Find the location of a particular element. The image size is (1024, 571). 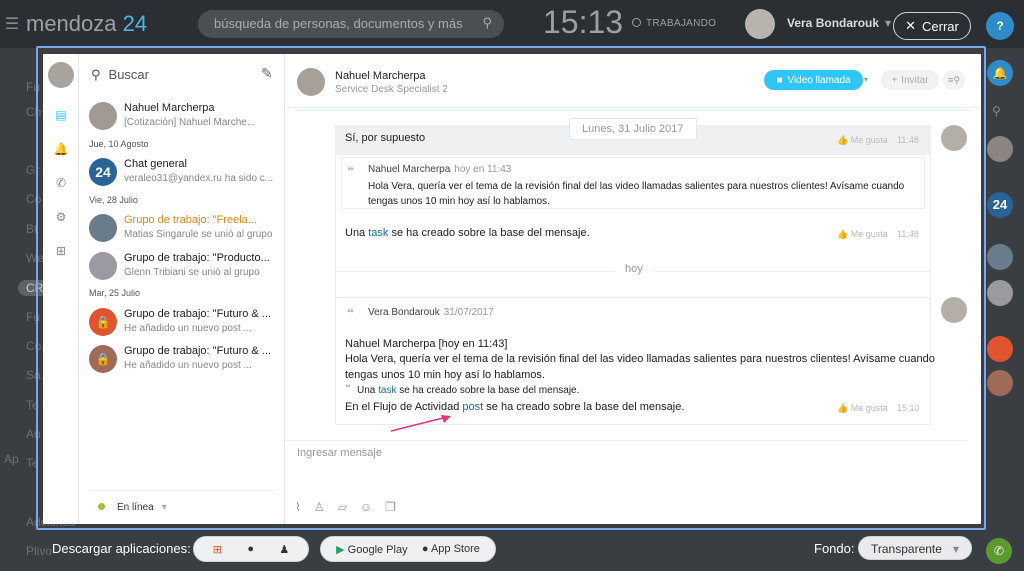

divider is located at coordinates (182, 490).